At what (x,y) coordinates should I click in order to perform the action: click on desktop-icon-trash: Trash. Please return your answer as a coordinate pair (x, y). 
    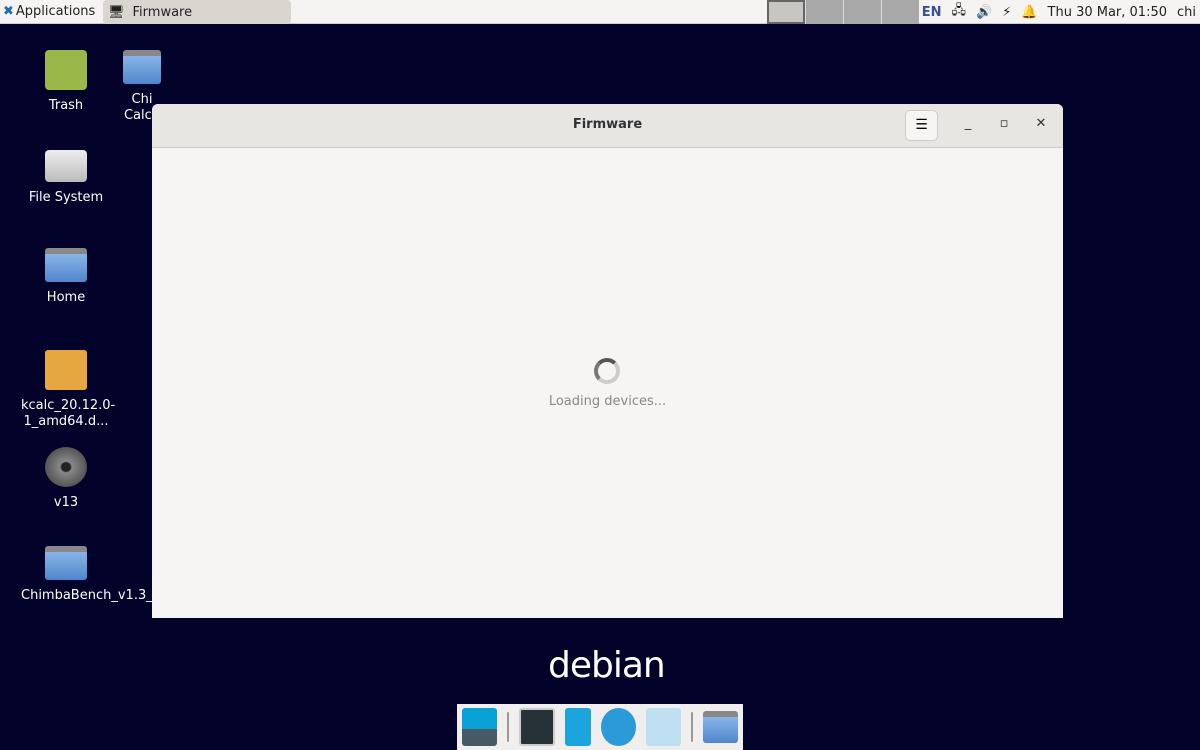
    Looking at the image, I should click on (66, 82).